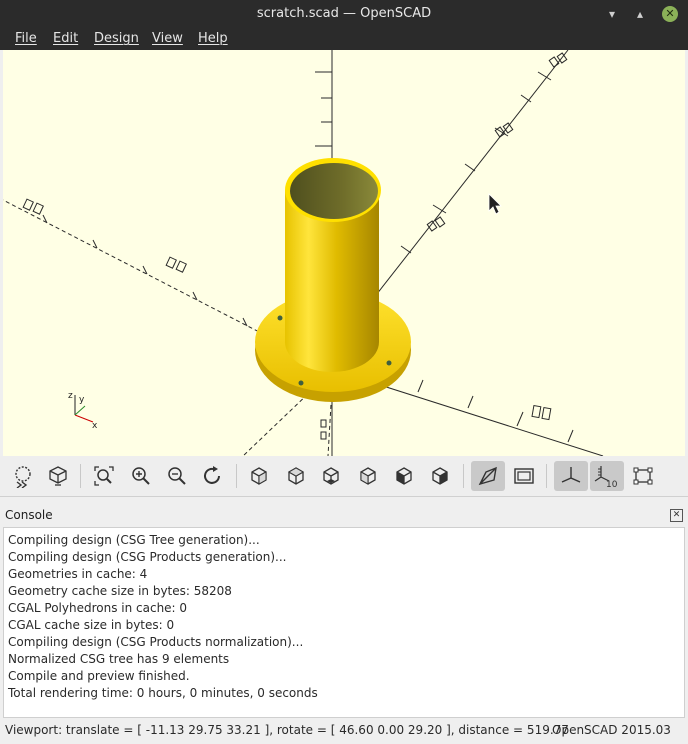 This screenshot has height=744, width=688. I want to click on view-toolbar: 10, so click(344, 476).